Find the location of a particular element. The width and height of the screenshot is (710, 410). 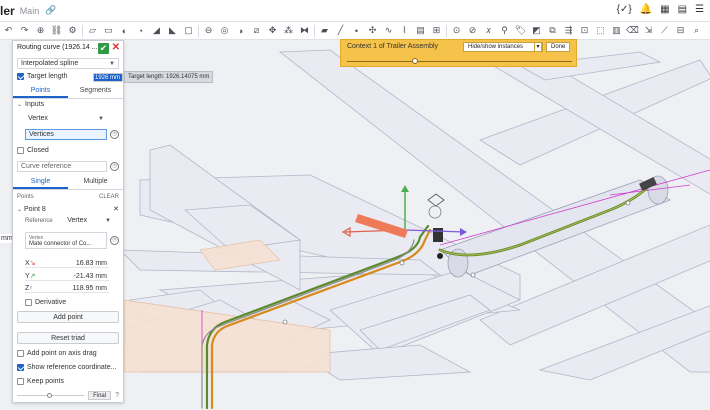

derivative-checkbox is located at coordinates (28, 302).